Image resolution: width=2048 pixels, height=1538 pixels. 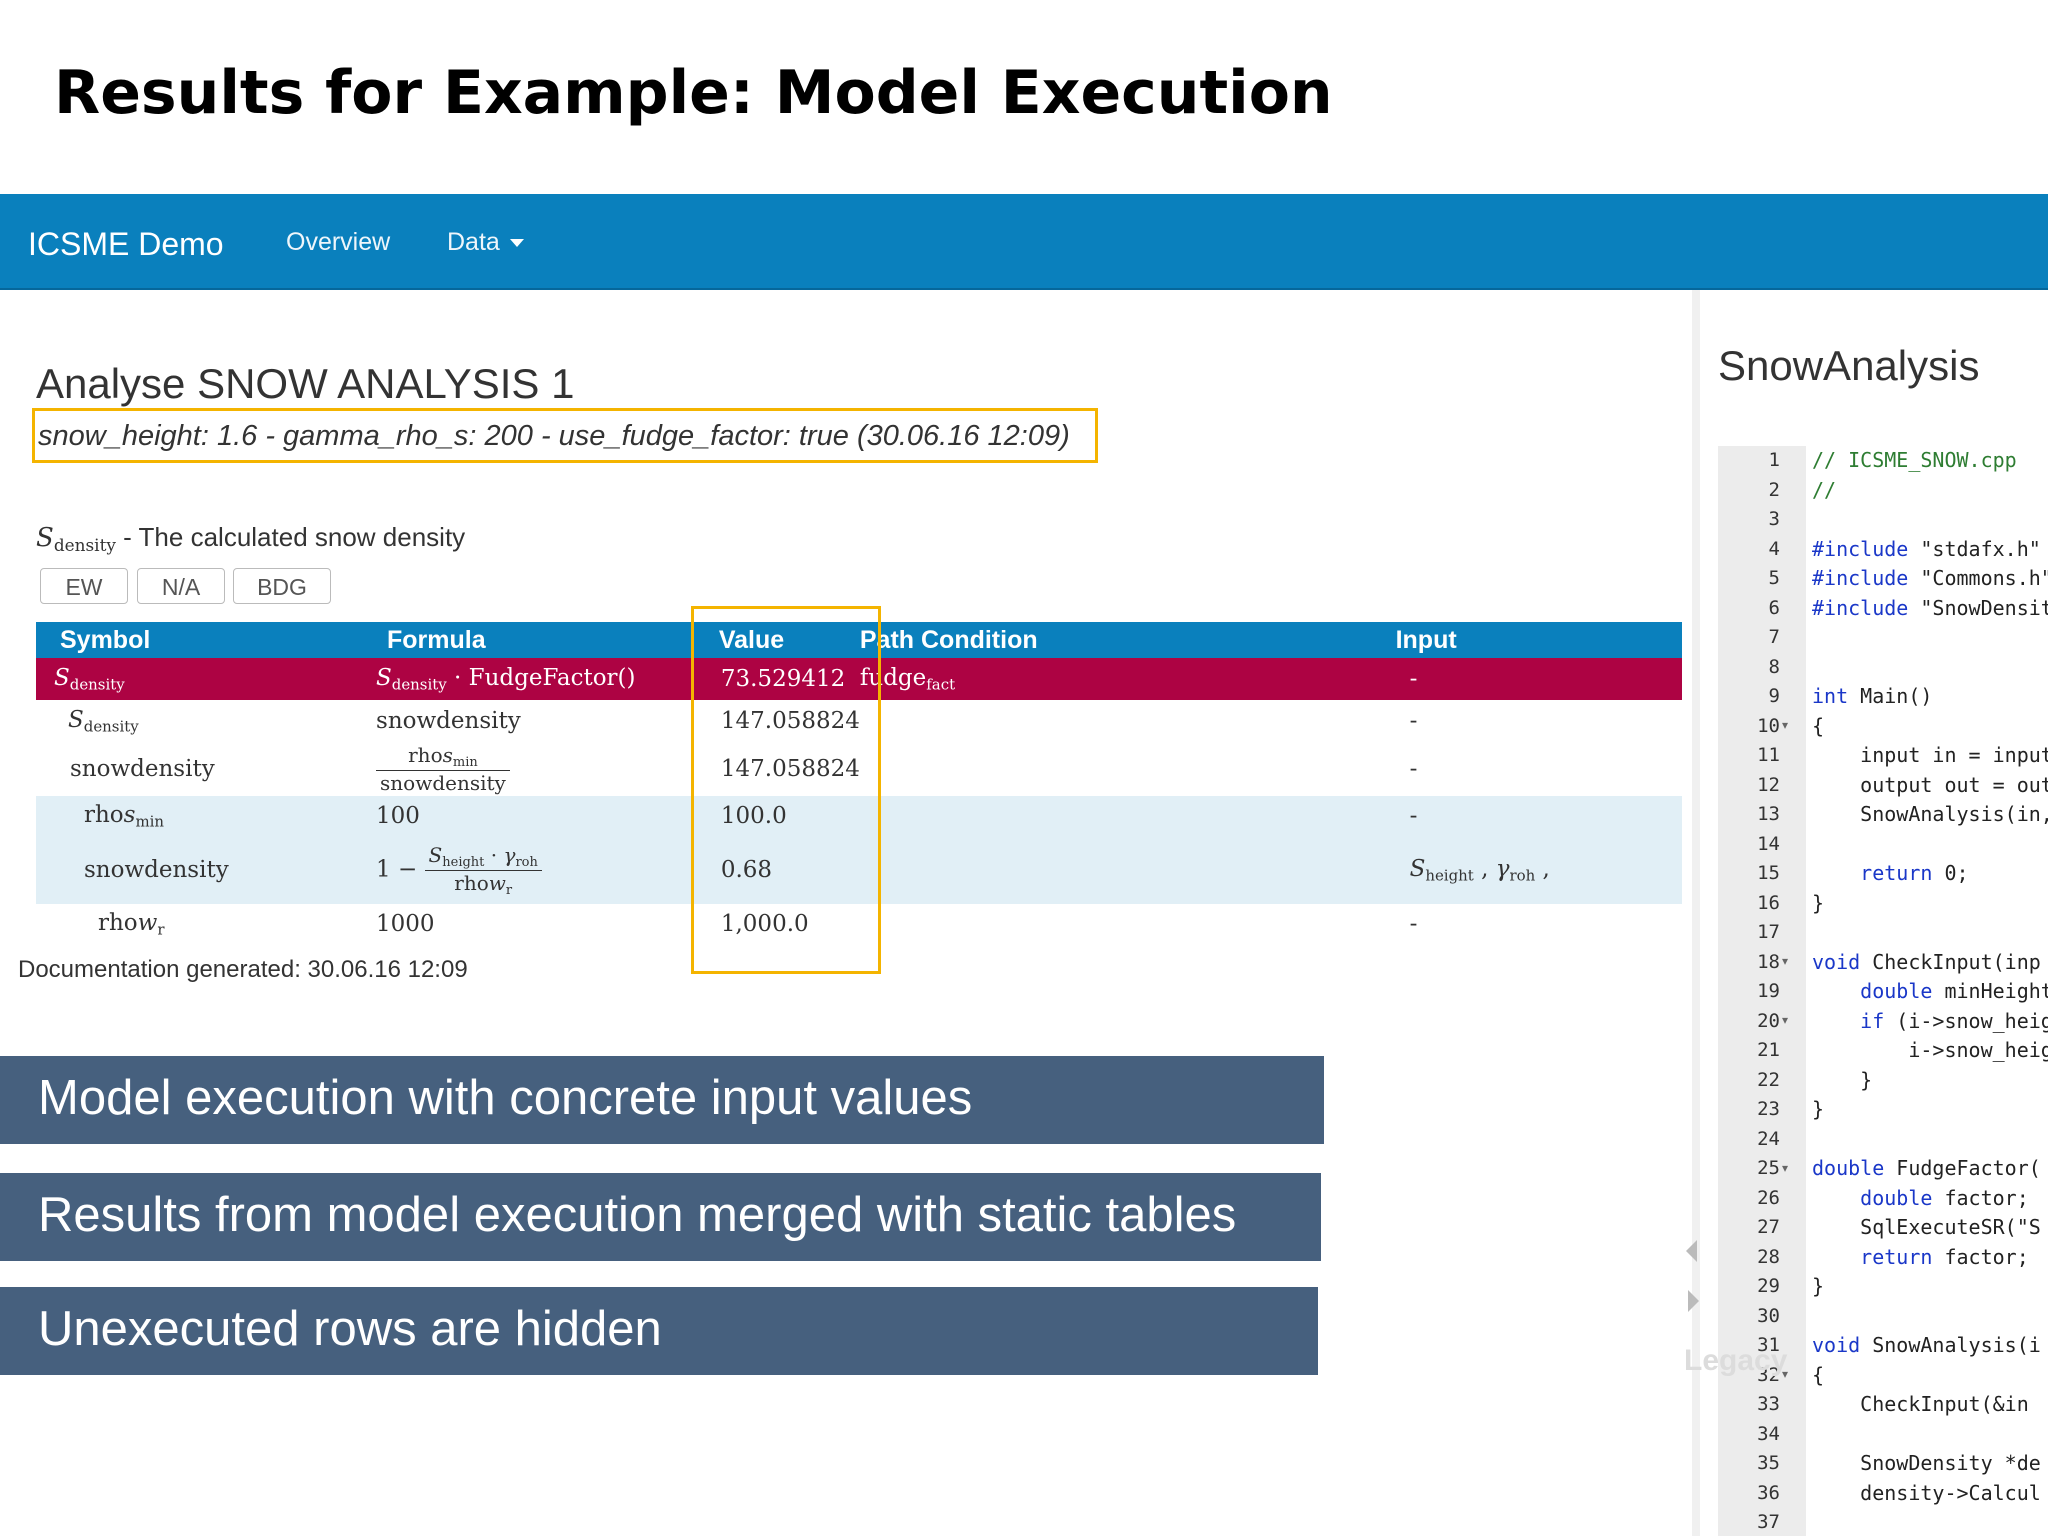 I want to click on nav-data-dropdown: Data, so click(x=485, y=242).